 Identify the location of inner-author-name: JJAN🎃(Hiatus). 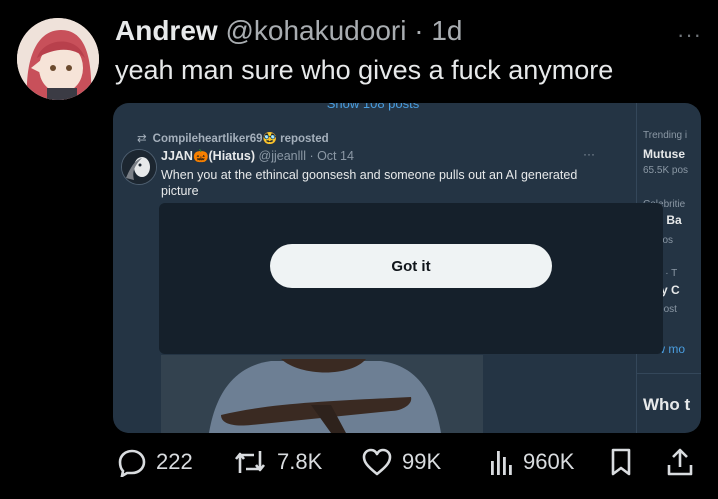
(208, 156).